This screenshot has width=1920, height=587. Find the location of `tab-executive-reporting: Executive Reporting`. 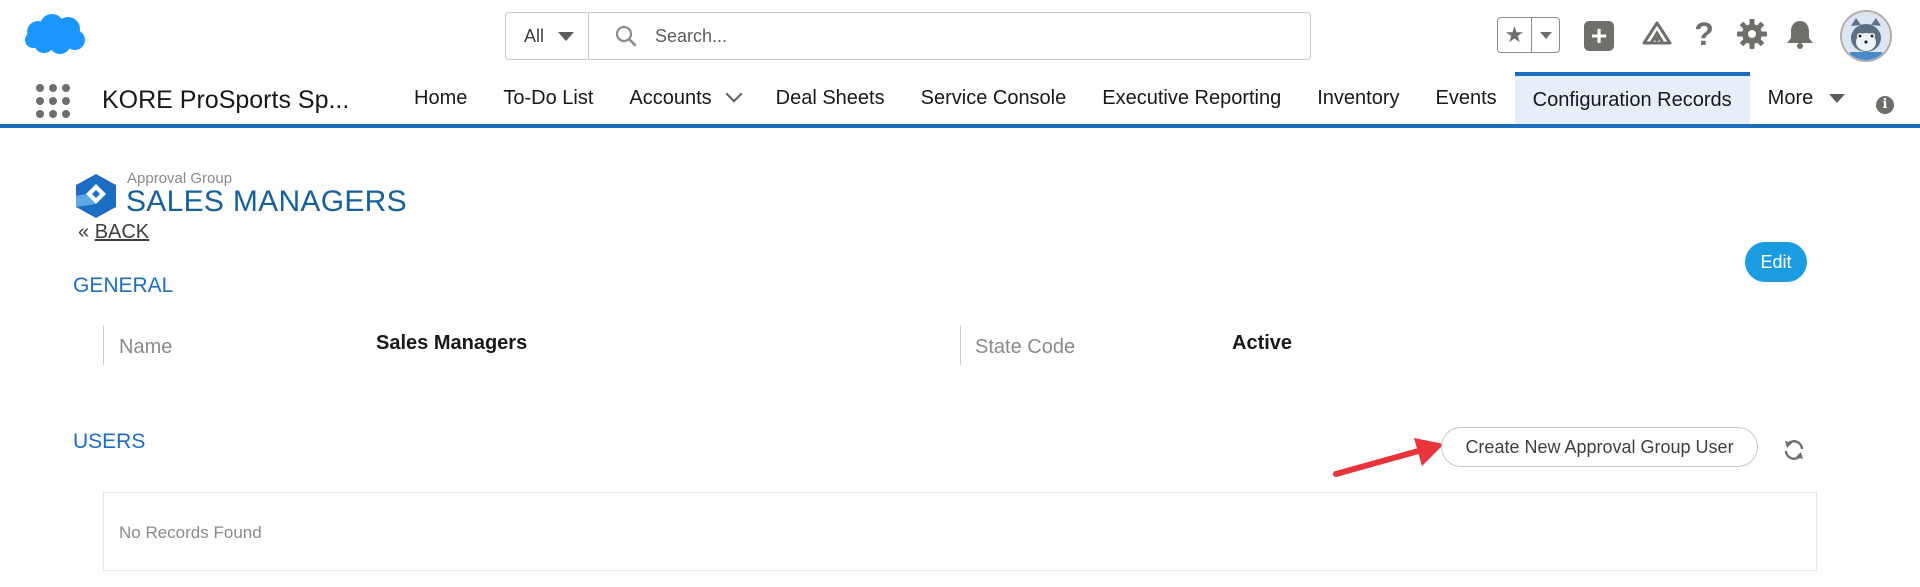

tab-executive-reporting: Executive Reporting is located at coordinates (1191, 98).